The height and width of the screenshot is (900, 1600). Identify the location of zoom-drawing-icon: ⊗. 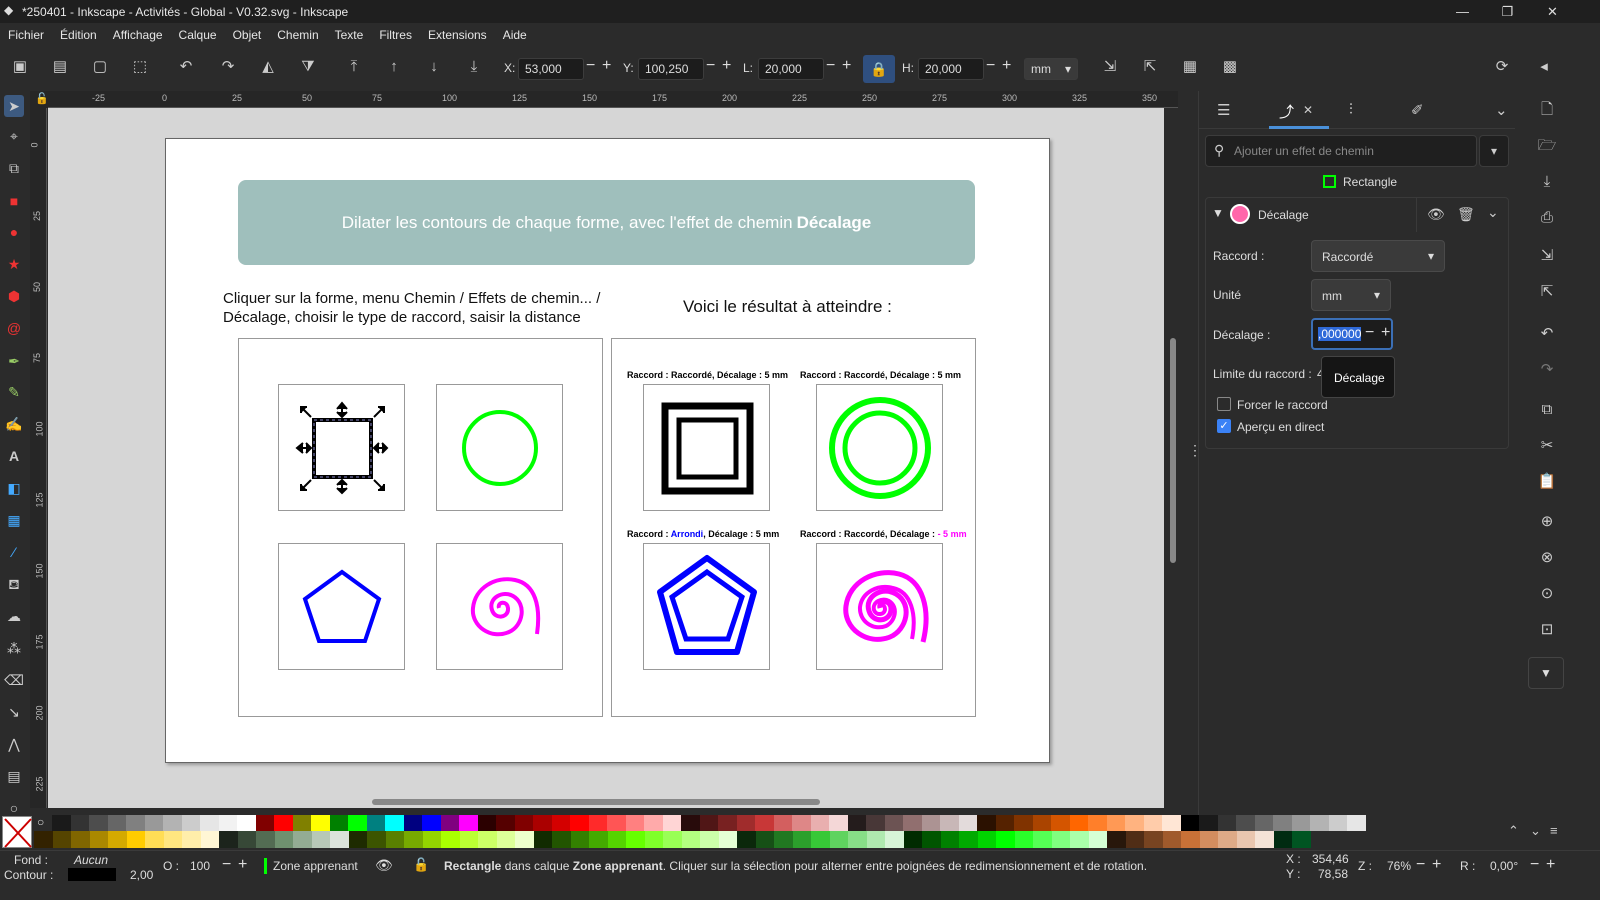
(1547, 558).